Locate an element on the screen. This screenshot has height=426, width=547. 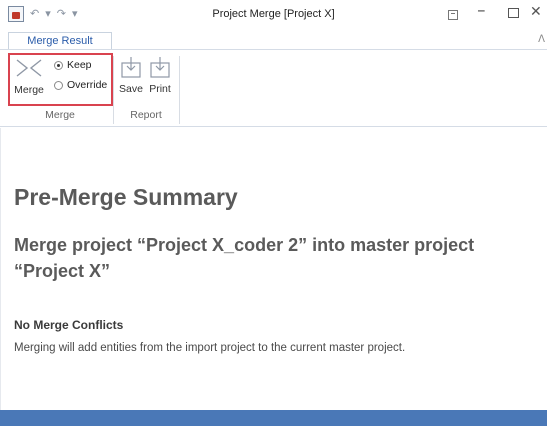
override-option-label: Override is located at coordinates (87, 85).